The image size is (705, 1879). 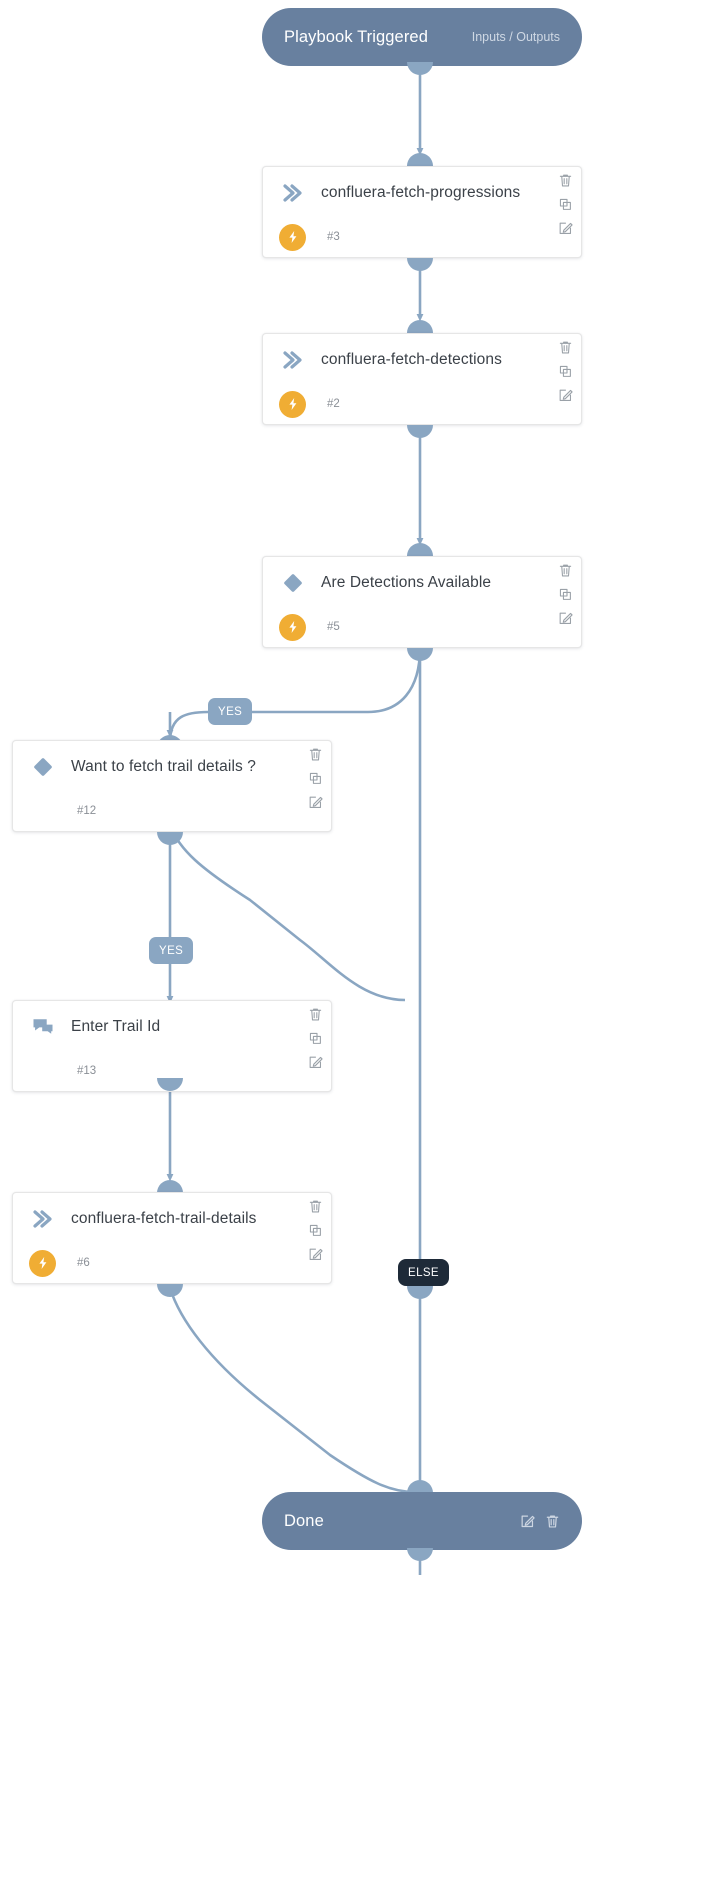 I want to click on node-card-n6: confluera-fetch-trail-details #6, so click(x=172, y=1238).